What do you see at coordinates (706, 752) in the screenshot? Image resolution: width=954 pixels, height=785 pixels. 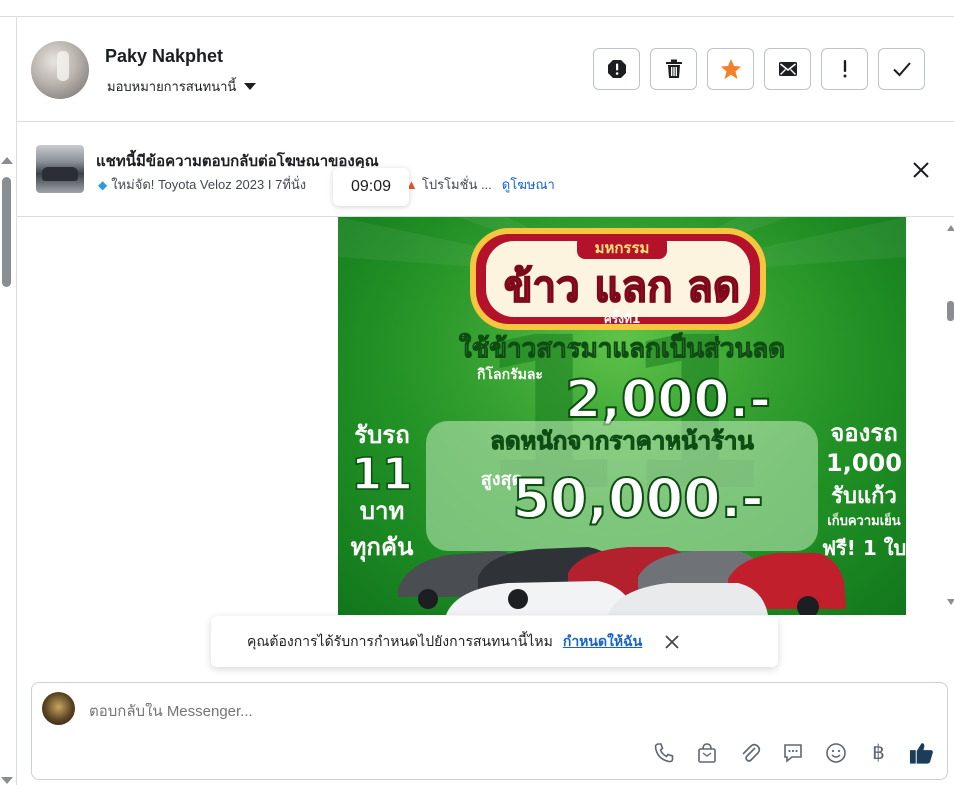 I see `shopping-bag-icon` at bounding box center [706, 752].